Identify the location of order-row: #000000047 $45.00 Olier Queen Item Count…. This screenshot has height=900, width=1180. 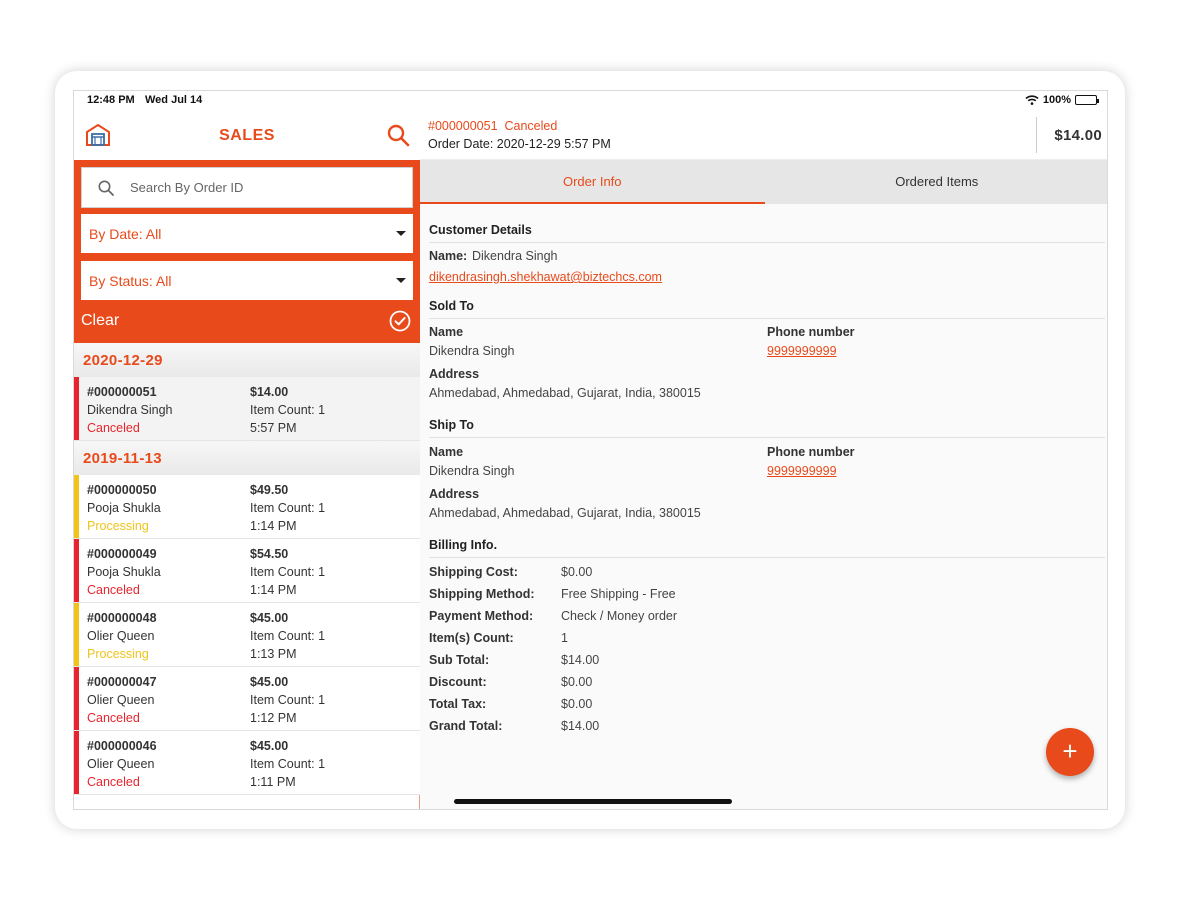
(247, 699).